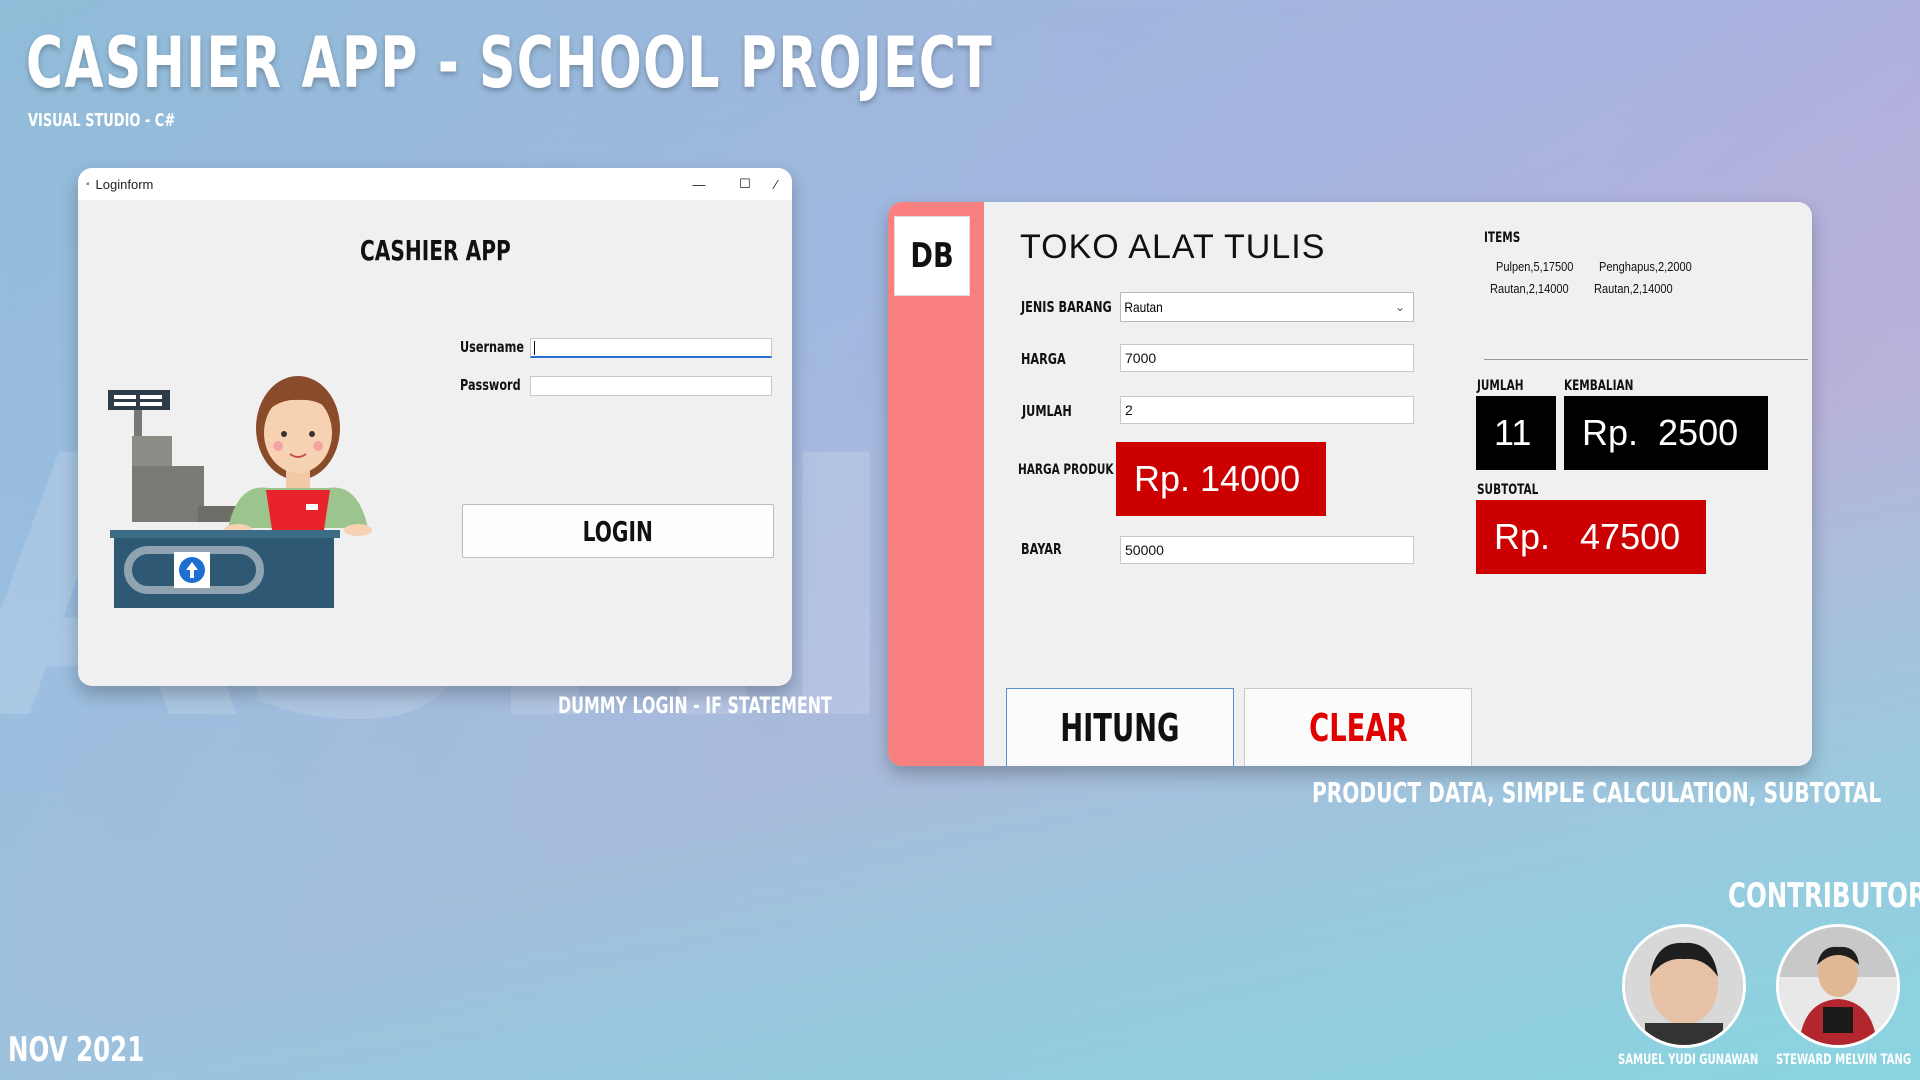  Describe the element at coordinates (651, 348) in the screenshot. I see `username-input` at that location.